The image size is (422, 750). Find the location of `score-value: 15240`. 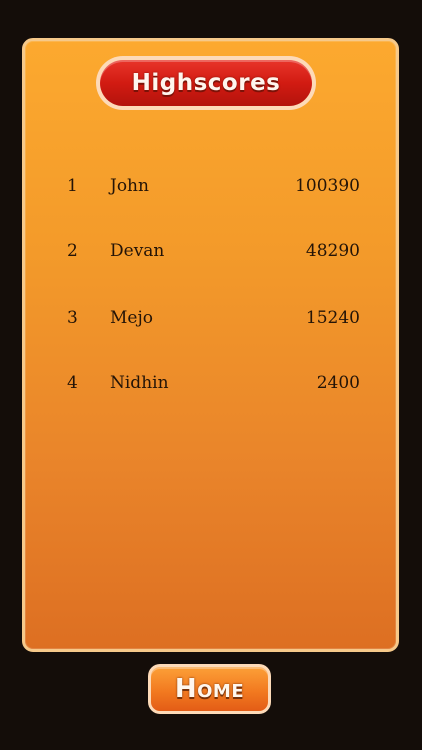

score-value: 15240 is located at coordinates (332, 318).